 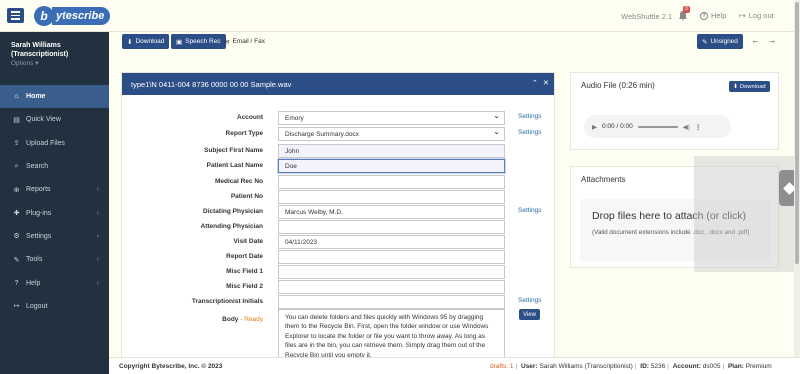 I want to click on dictating-physician-input: Marcus Welby, M.D., so click(x=391, y=212).